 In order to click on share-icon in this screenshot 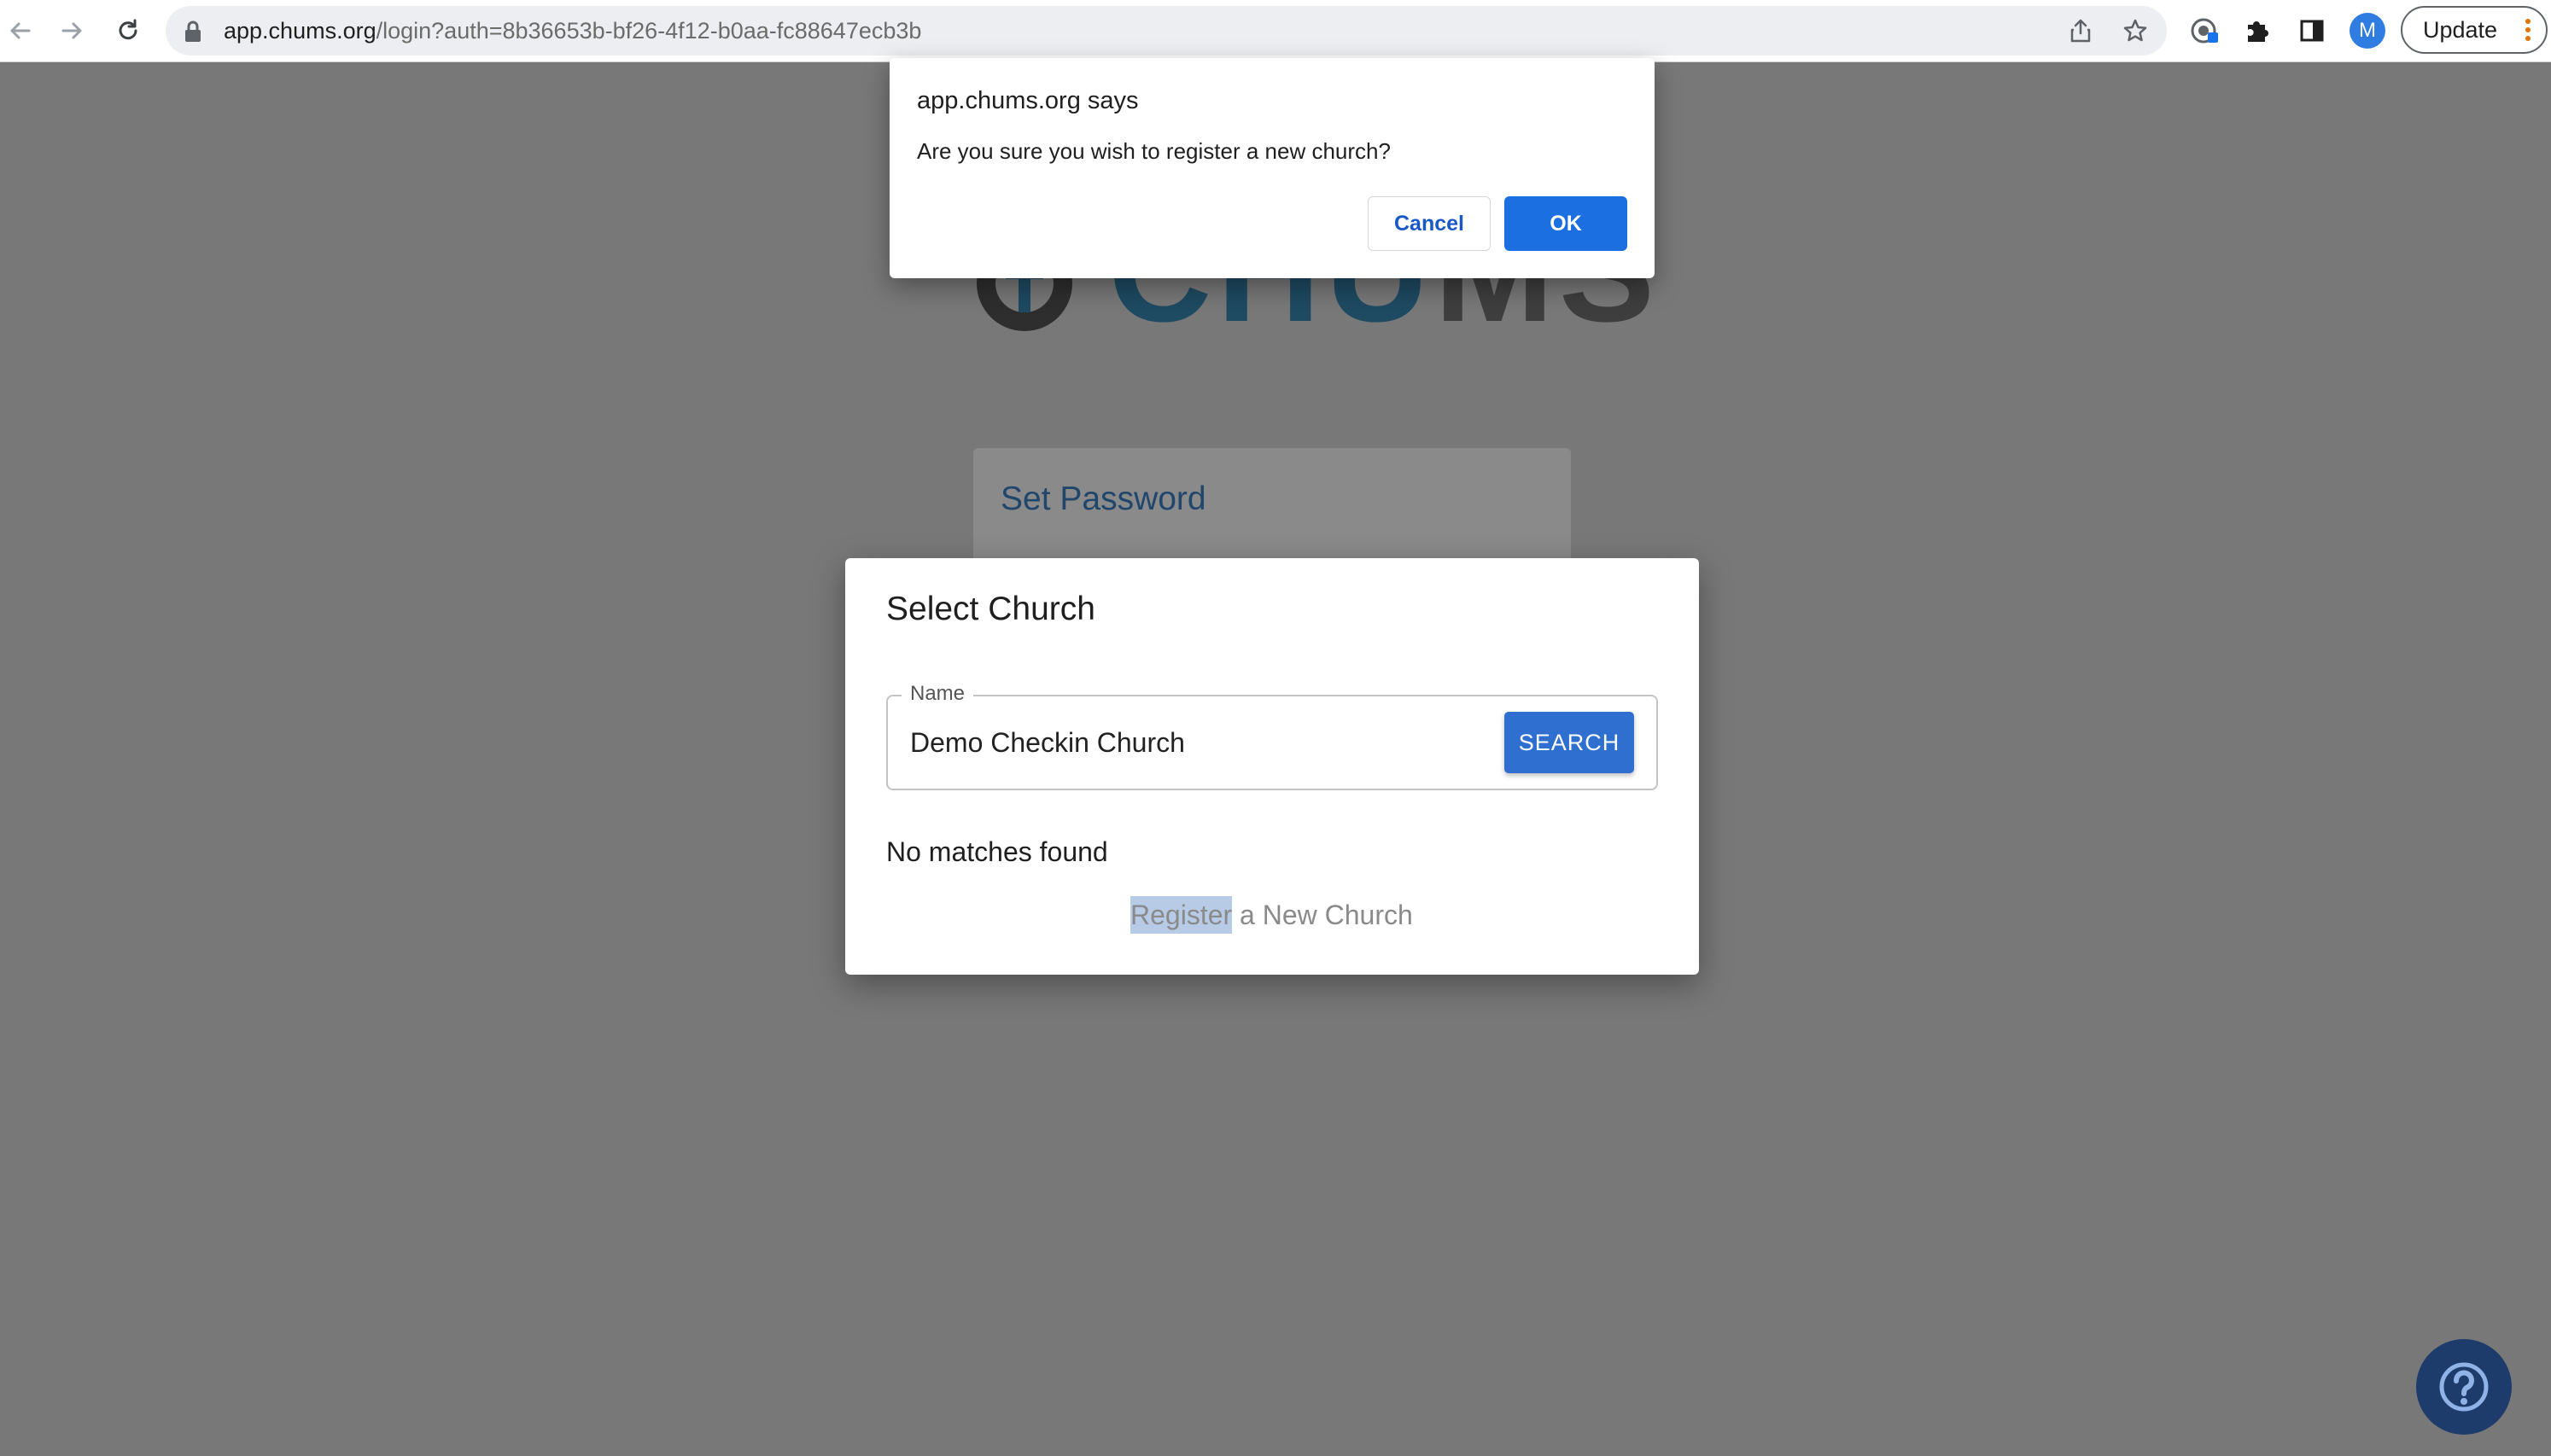, I will do `click(2080, 31)`.